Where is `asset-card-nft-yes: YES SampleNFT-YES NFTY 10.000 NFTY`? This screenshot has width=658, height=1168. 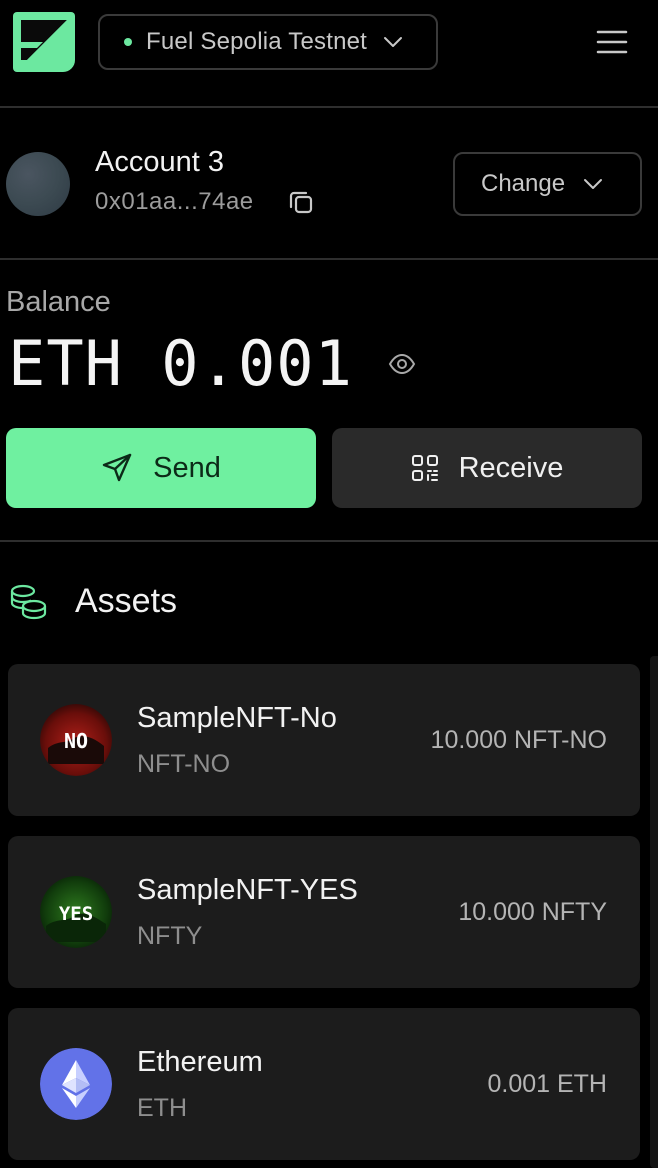
asset-card-nft-yes: YES SampleNFT-YES NFTY 10.000 NFTY is located at coordinates (324, 912).